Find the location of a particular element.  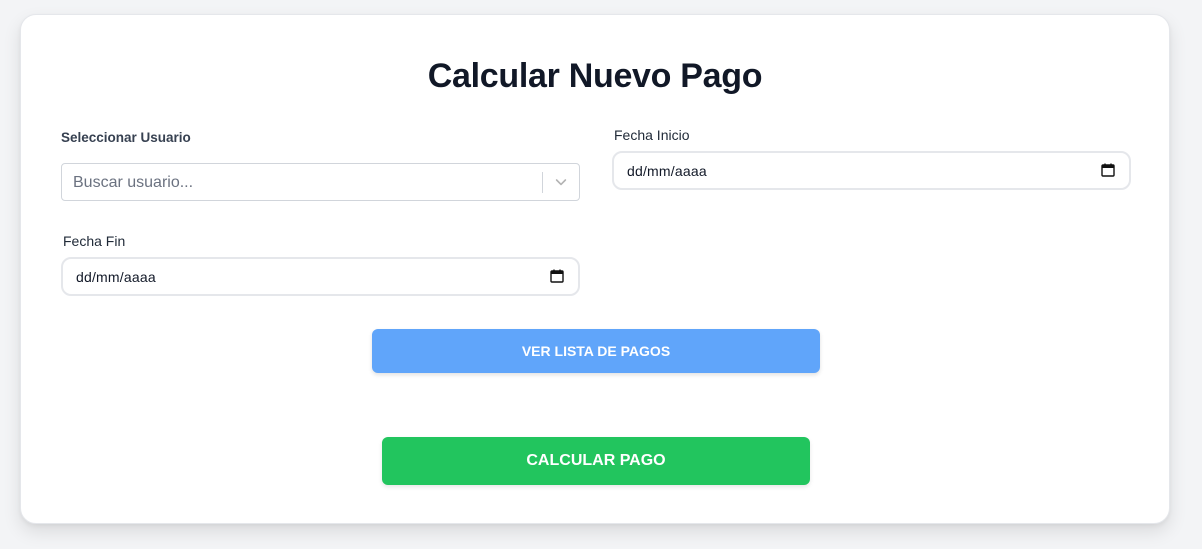

end-date-input: dd/mm/aaaa is located at coordinates (320, 276).